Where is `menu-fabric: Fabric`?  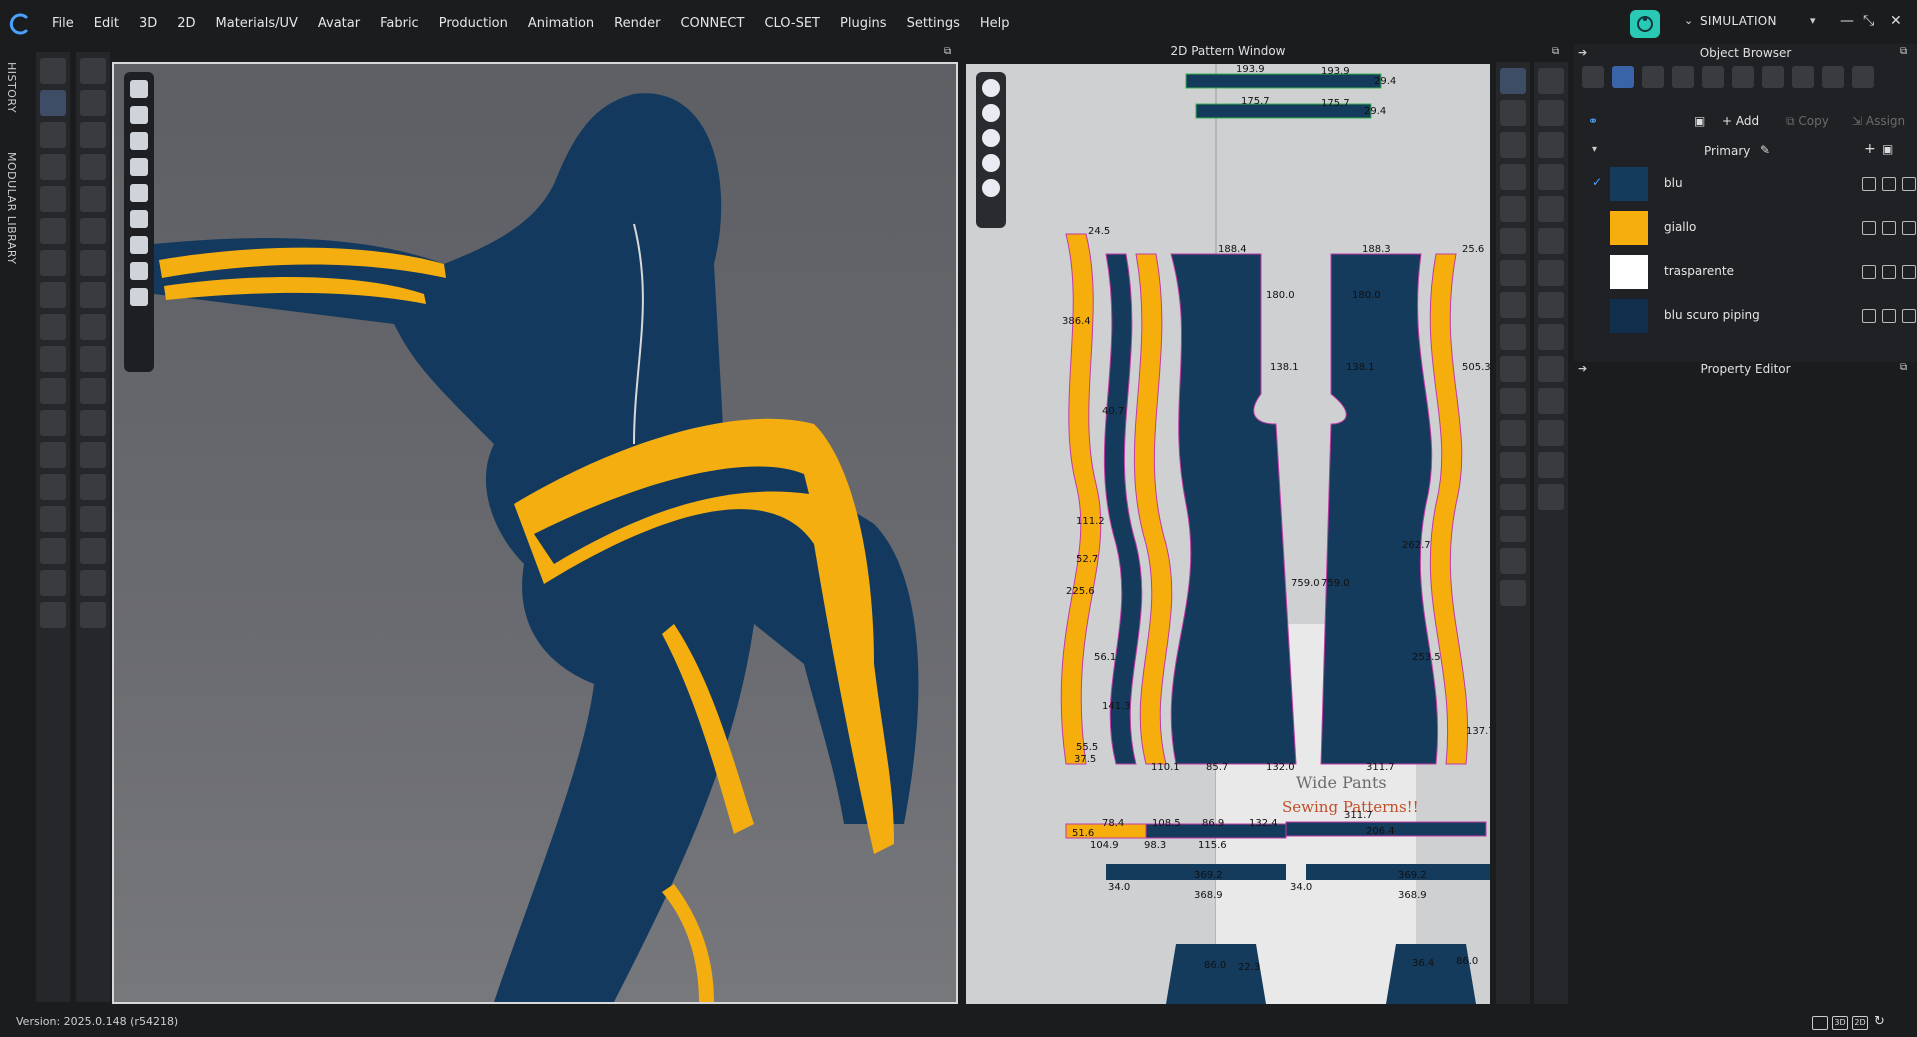
menu-fabric: Fabric is located at coordinates (399, 24).